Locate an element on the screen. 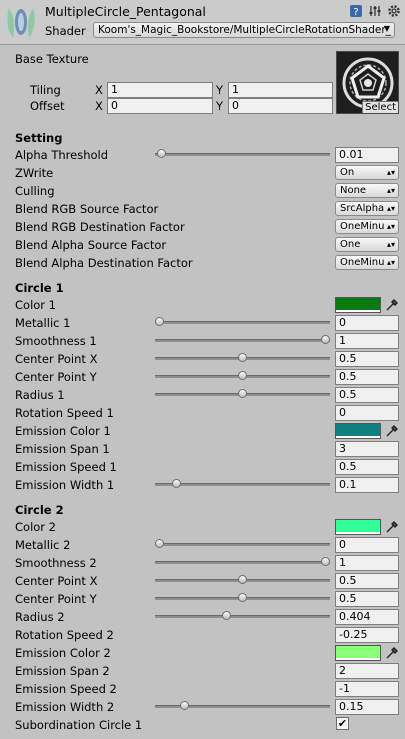 This screenshot has width=405, height=739. gear-icon is located at coordinates (394, 11).